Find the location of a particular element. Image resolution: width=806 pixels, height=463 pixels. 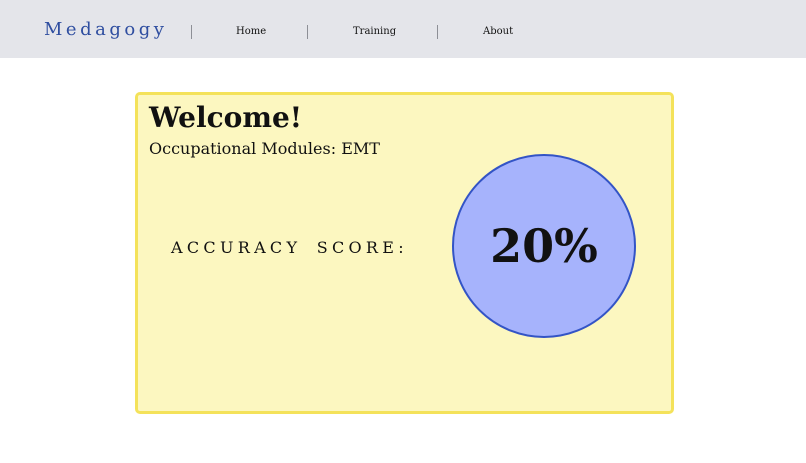

nav-link-home: Home is located at coordinates (251, 31).